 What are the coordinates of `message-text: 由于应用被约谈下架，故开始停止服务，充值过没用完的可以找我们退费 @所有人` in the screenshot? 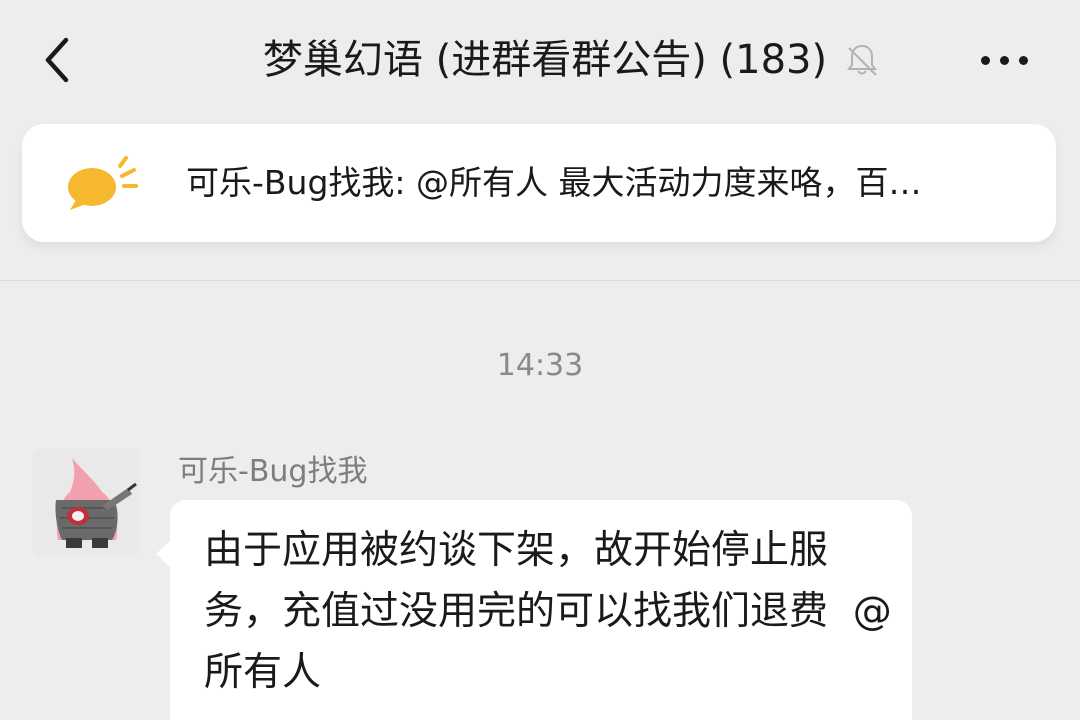 It's located at (548, 611).